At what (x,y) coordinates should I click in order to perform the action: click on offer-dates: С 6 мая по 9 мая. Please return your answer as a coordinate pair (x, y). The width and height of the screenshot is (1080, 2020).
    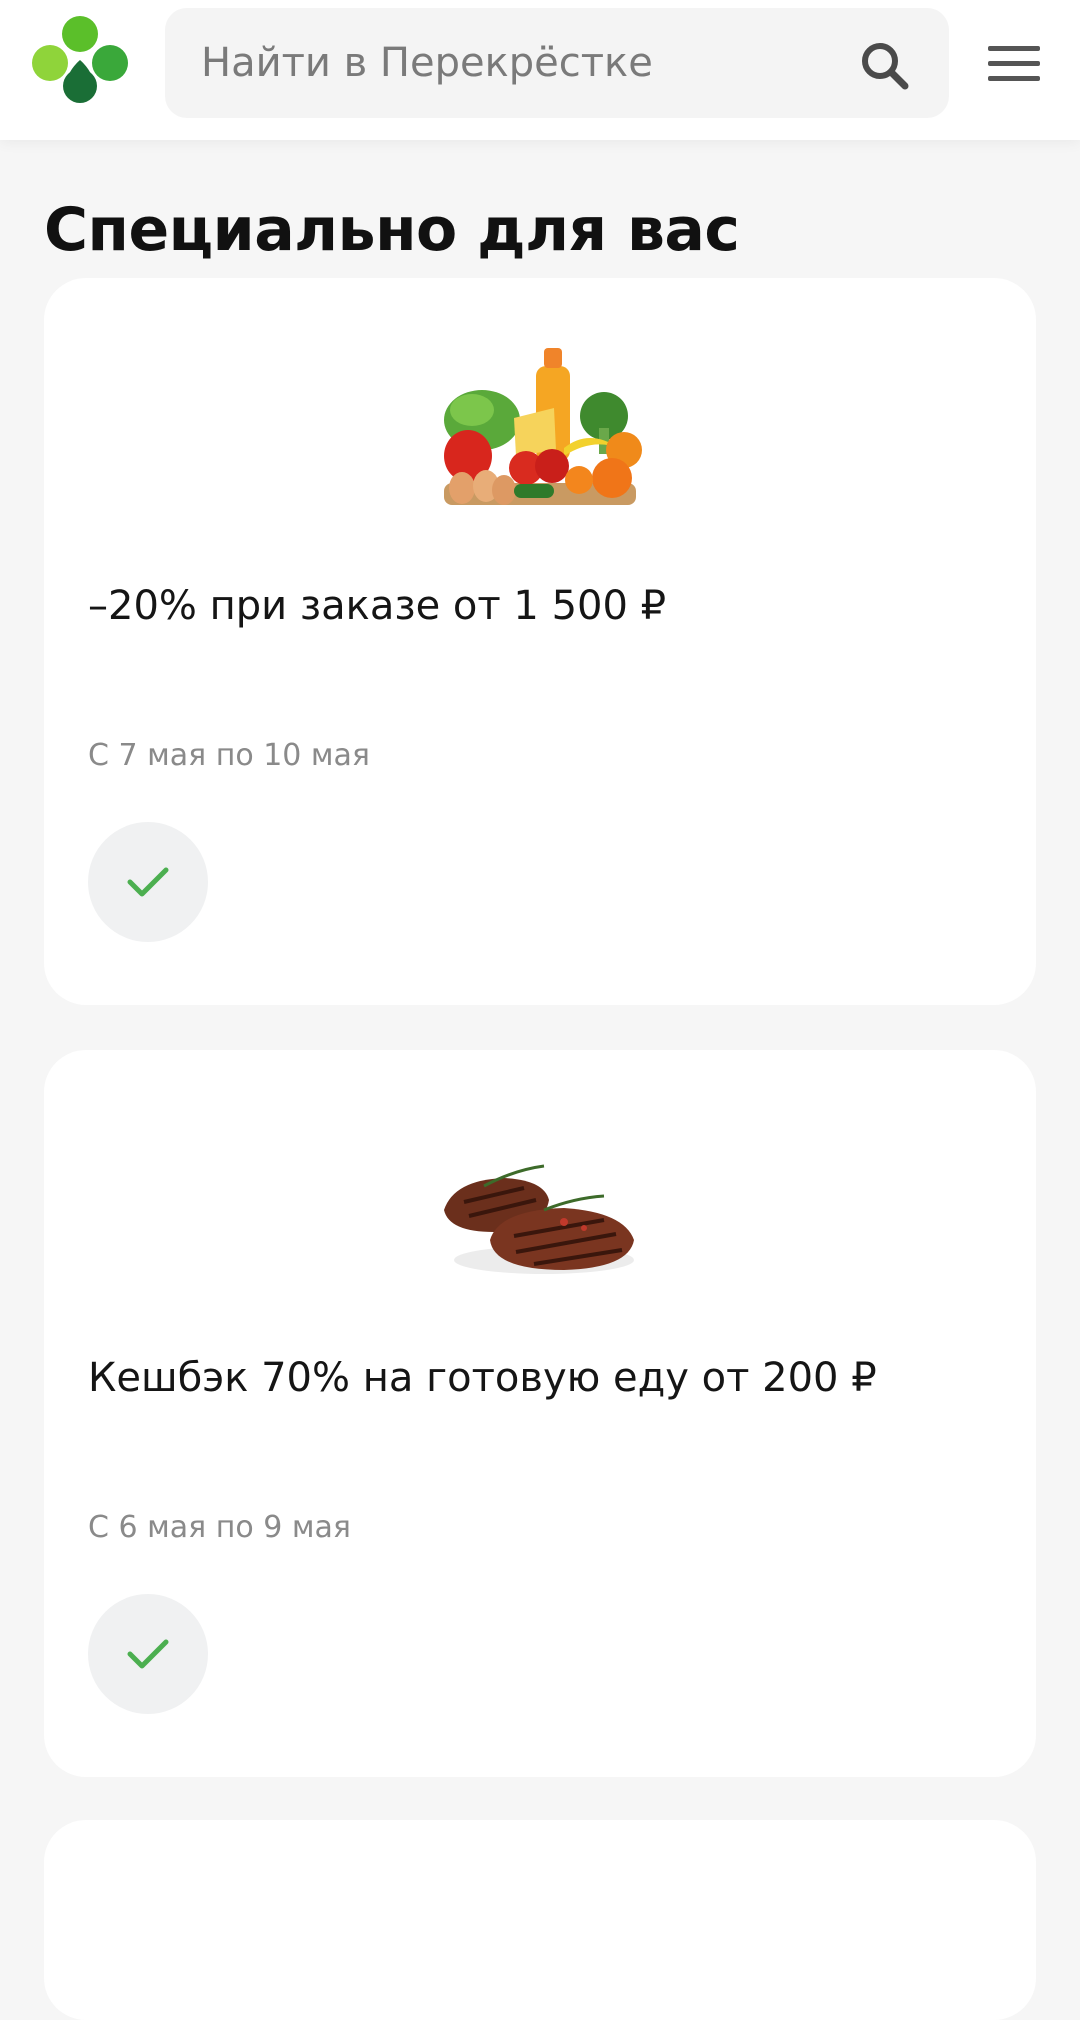
    Looking at the image, I should click on (219, 1527).